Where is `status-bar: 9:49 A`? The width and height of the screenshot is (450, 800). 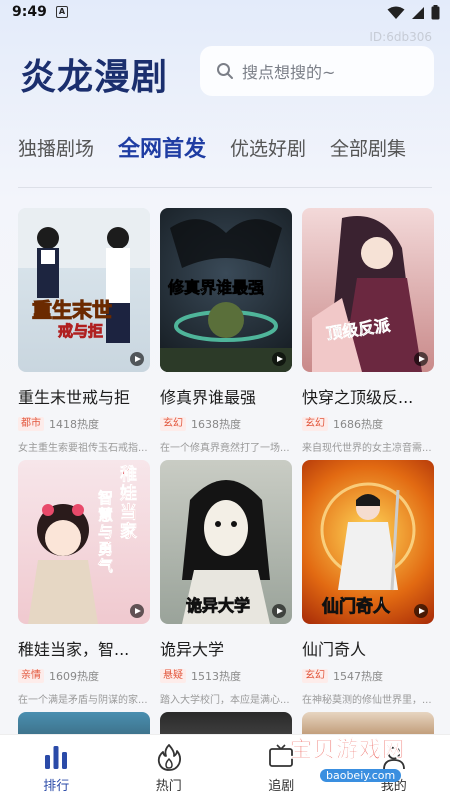 status-bar: 9:49 A is located at coordinates (225, 13).